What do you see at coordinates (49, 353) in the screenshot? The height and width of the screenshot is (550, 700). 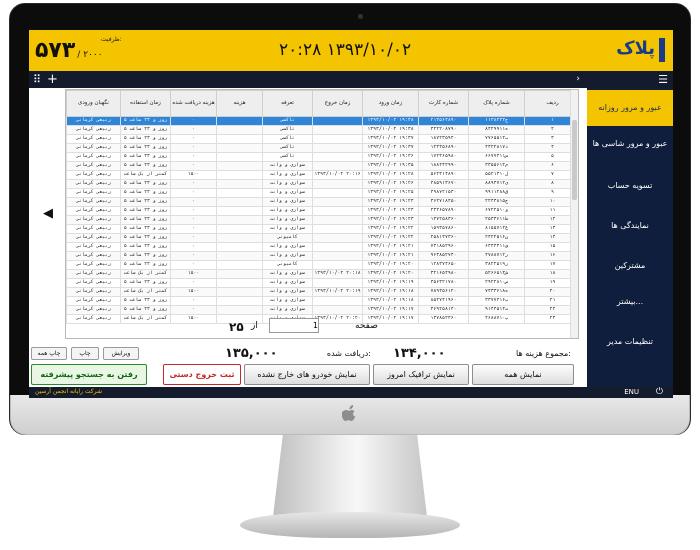 I see `print-all-button: چاپ همه` at bounding box center [49, 353].